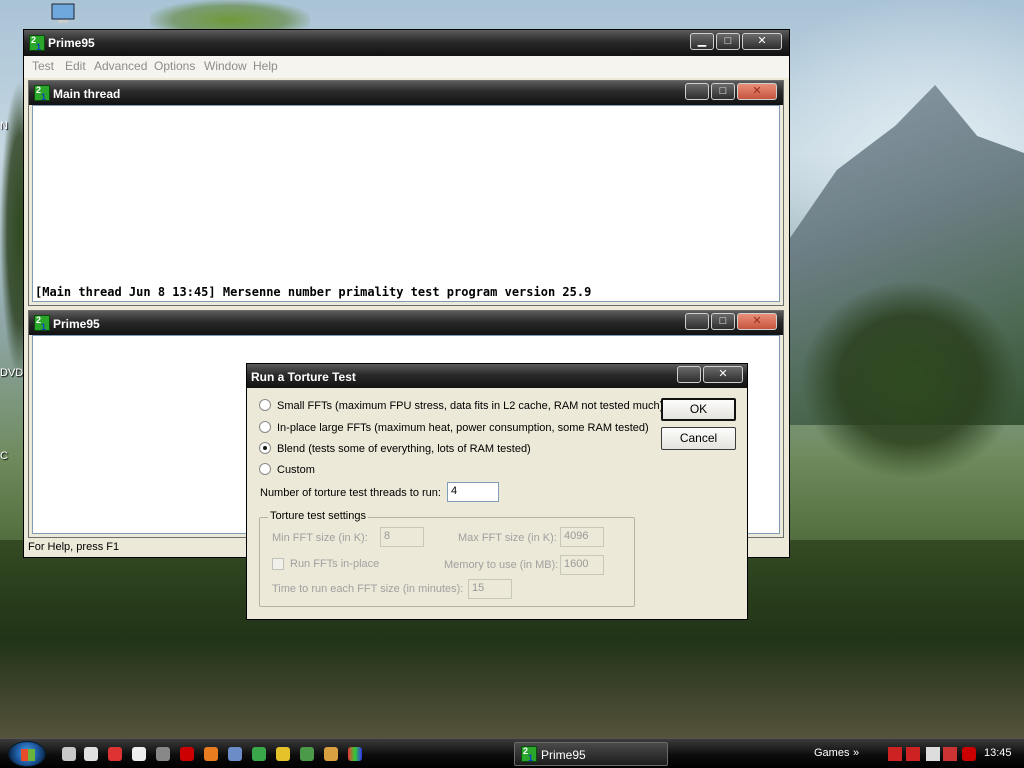  Describe the element at coordinates (368, 589) in the screenshot. I see `time-label: Time to run each FFT size (in minutes):` at that location.